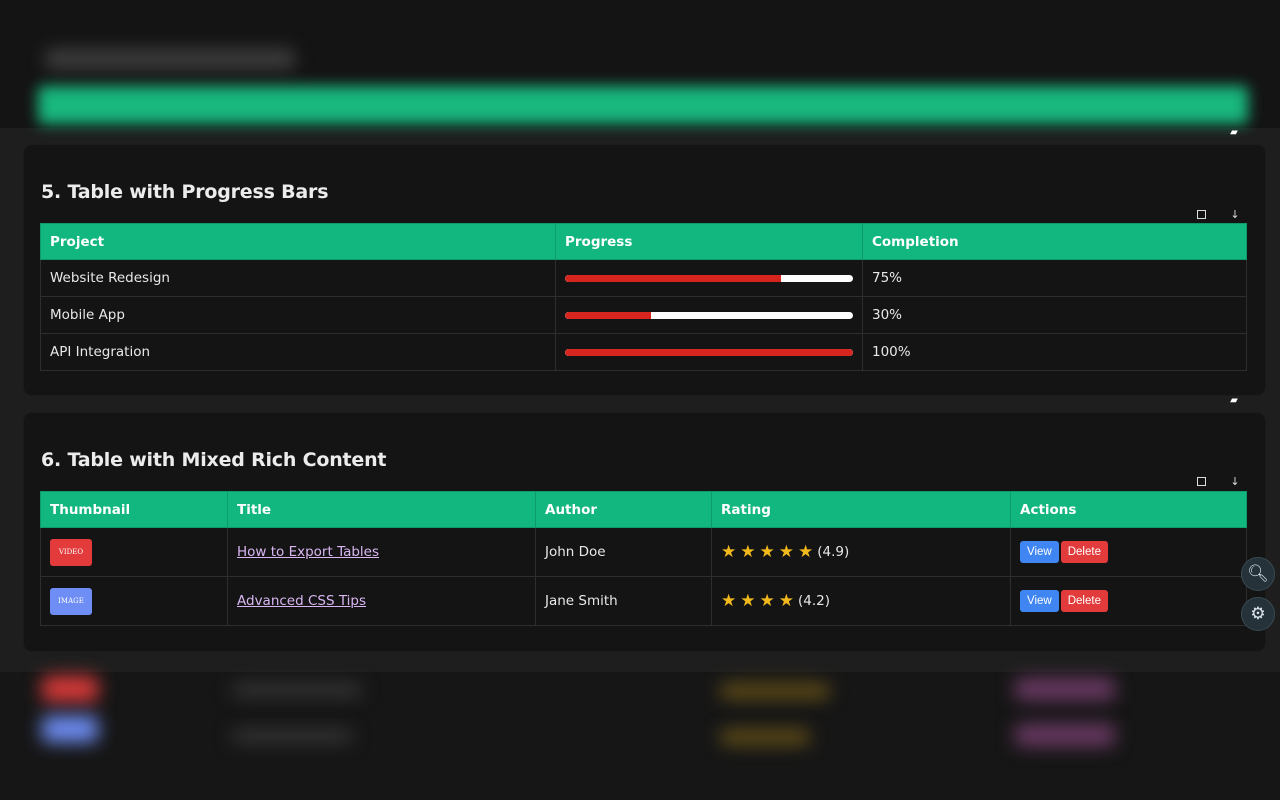 Image resolution: width=1280 pixels, height=800 pixels. What do you see at coordinates (301, 601) in the screenshot?
I see `title-link: Advanced CSS Tips` at bounding box center [301, 601].